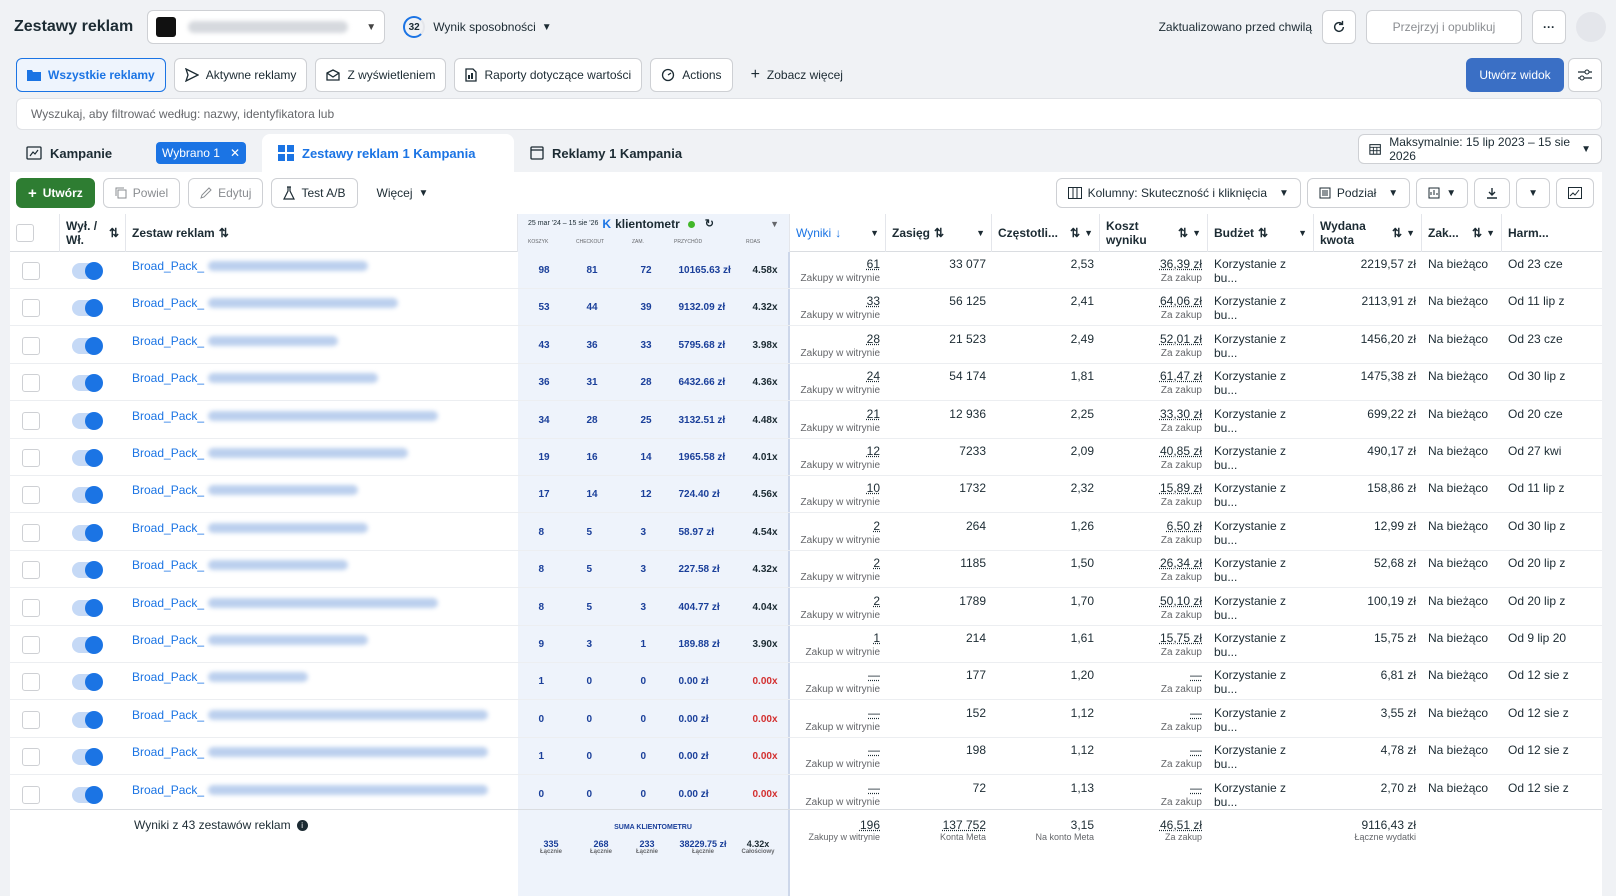  What do you see at coordinates (302, 825) in the screenshot?
I see `info-icon: i` at bounding box center [302, 825].